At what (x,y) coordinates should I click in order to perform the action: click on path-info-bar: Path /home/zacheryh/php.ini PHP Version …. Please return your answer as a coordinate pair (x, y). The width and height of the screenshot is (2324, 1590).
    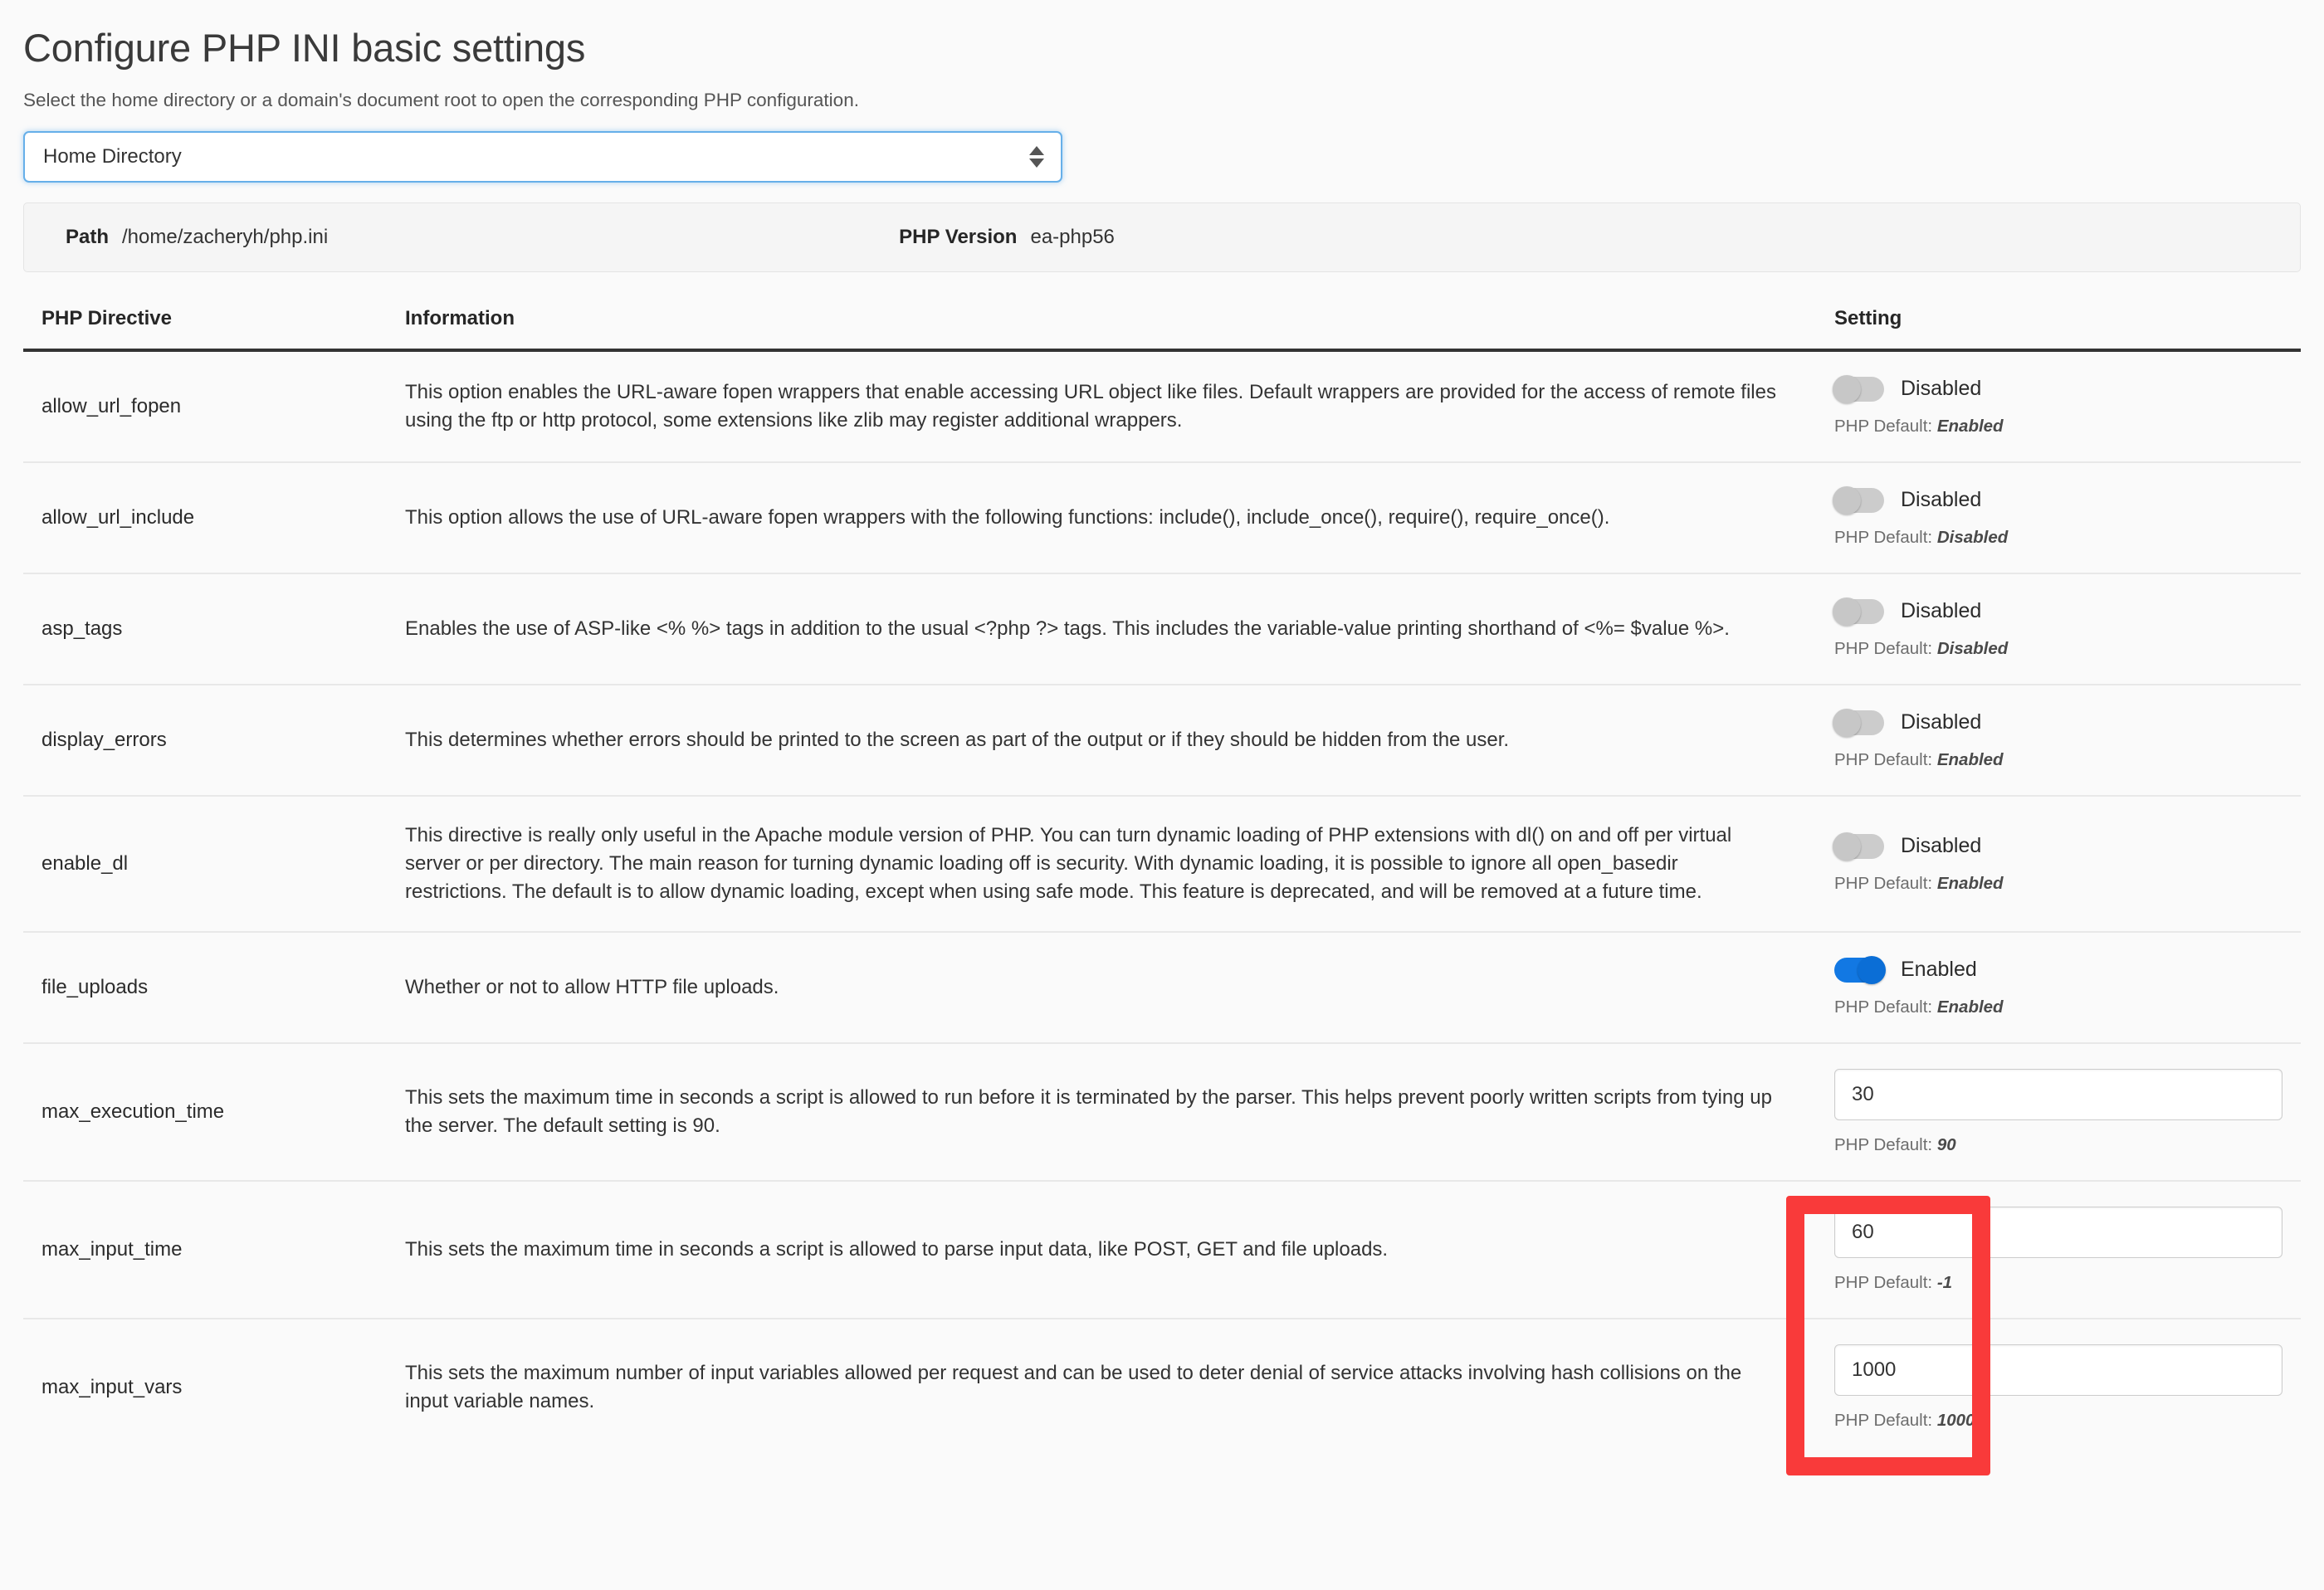
    Looking at the image, I should click on (1162, 237).